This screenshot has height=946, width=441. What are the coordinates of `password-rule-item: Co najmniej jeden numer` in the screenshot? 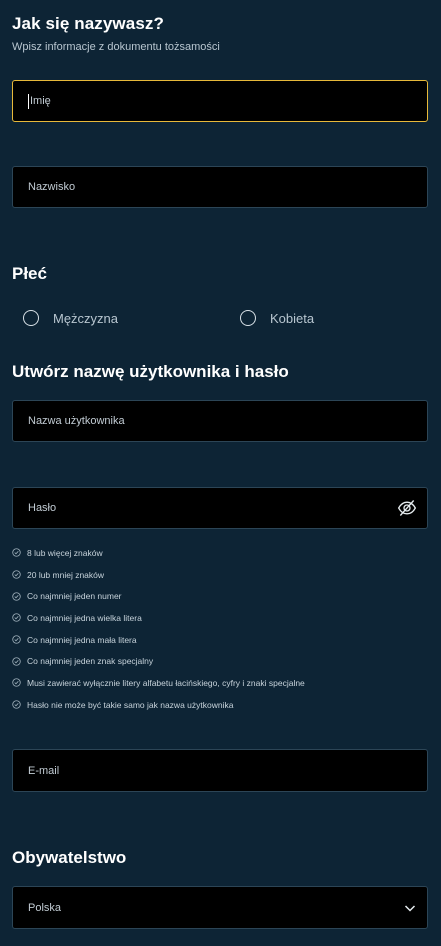 It's located at (158, 596).